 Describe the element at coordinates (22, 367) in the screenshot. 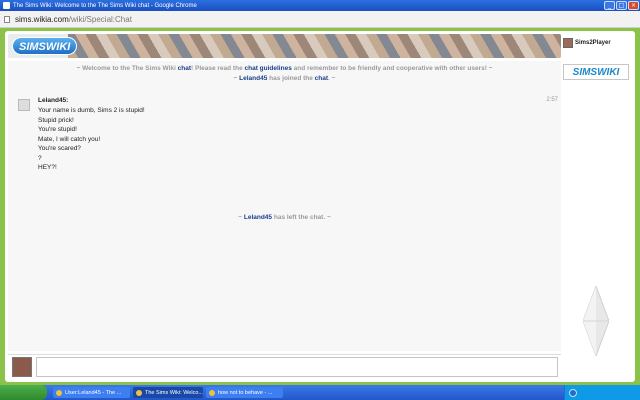

I see `my-avatar` at that location.